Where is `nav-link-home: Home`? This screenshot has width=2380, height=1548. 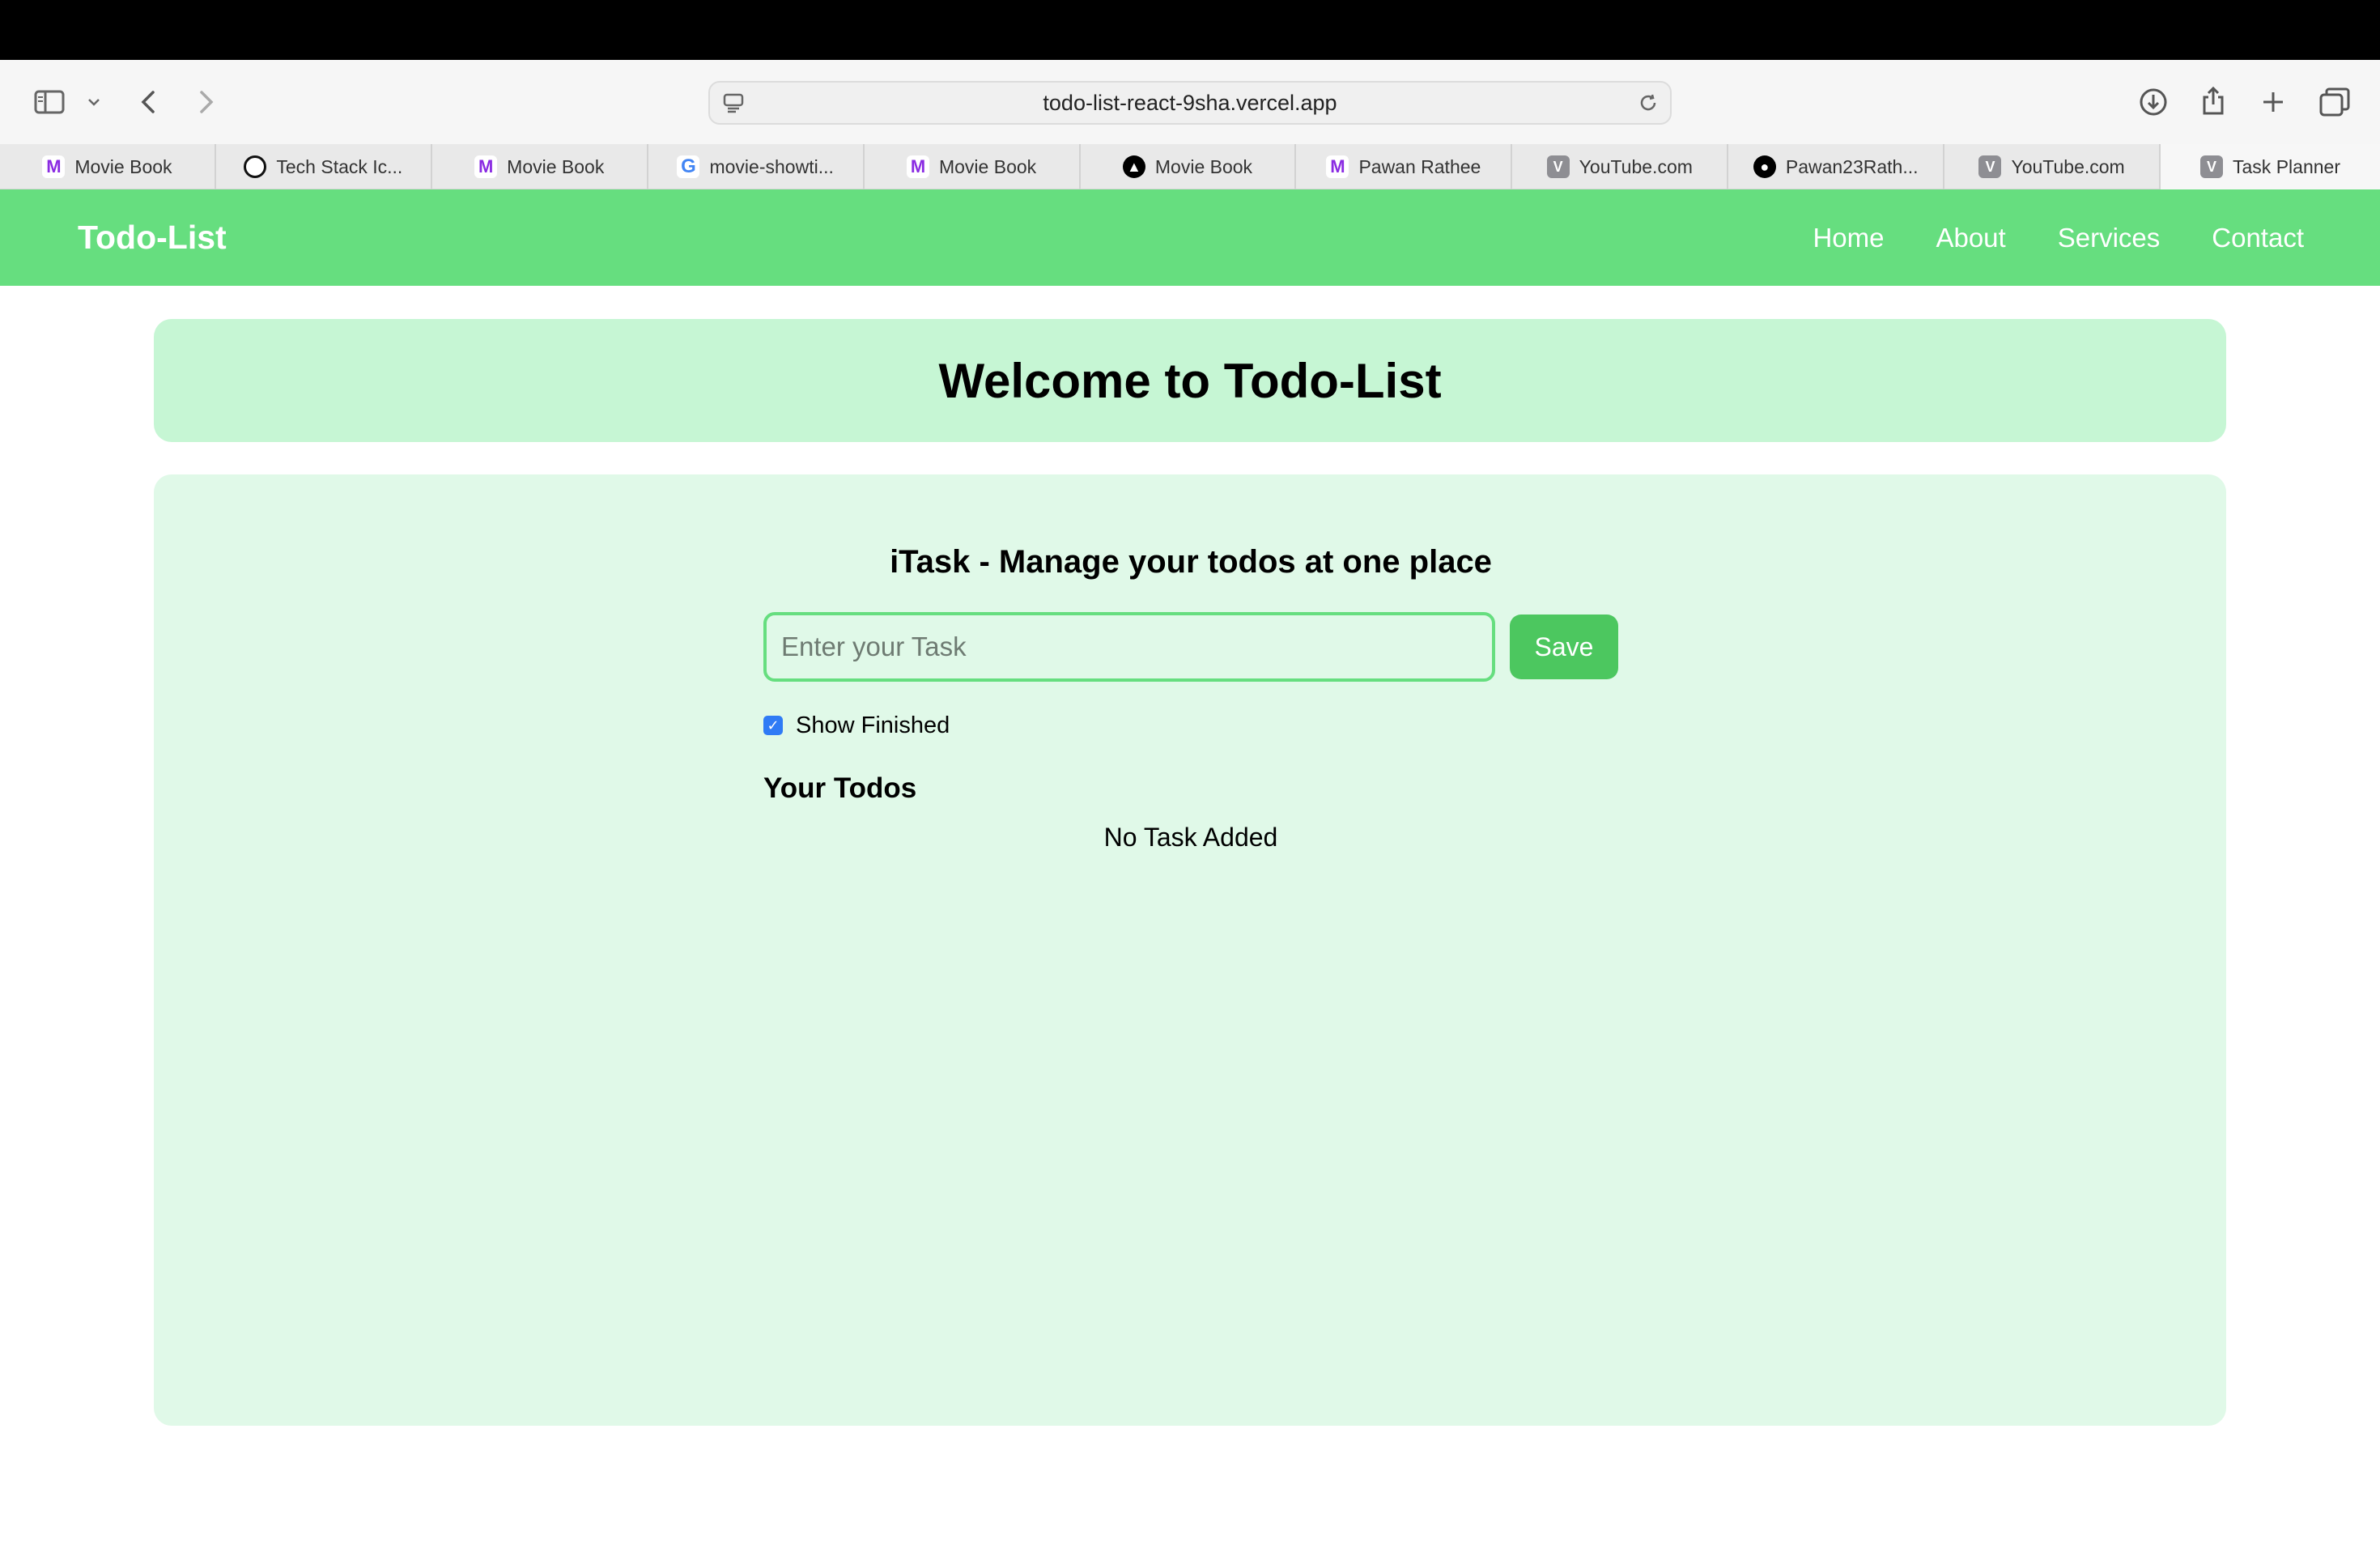
nav-link-home: Home is located at coordinates (1848, 238).